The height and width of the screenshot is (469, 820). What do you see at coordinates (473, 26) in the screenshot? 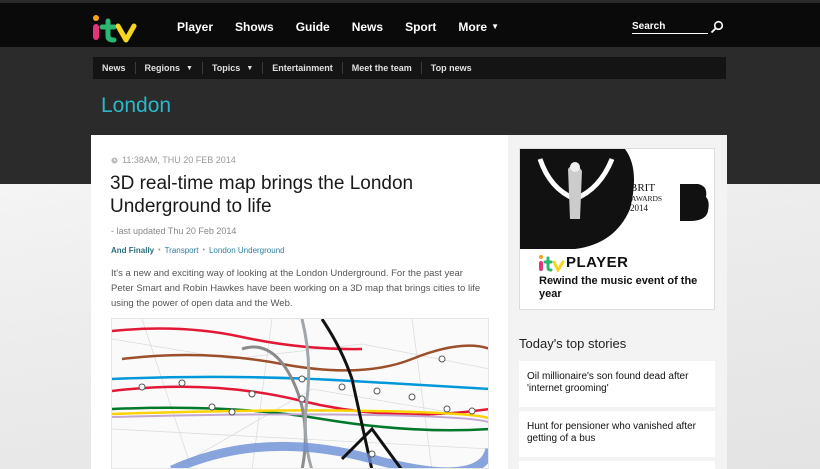
I see `nav-label: More` at bounding box center [473, 26].